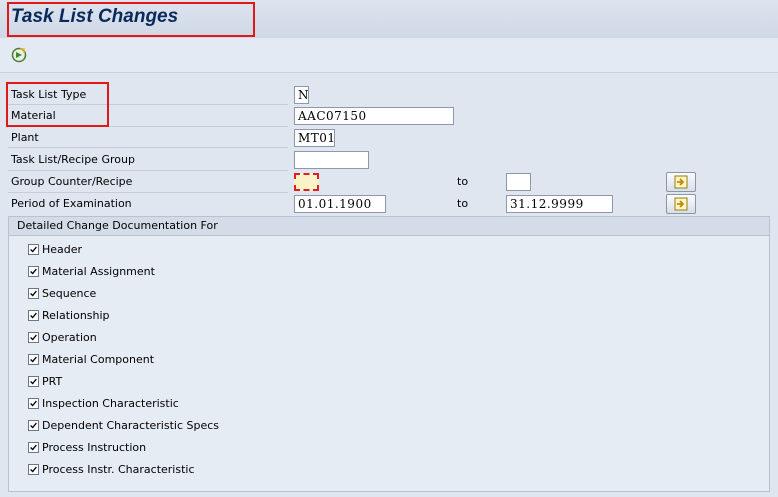 The width and height of the screenshot is (778, 497). I want to click on checkbox-label: Sequence, so click(69, 293).